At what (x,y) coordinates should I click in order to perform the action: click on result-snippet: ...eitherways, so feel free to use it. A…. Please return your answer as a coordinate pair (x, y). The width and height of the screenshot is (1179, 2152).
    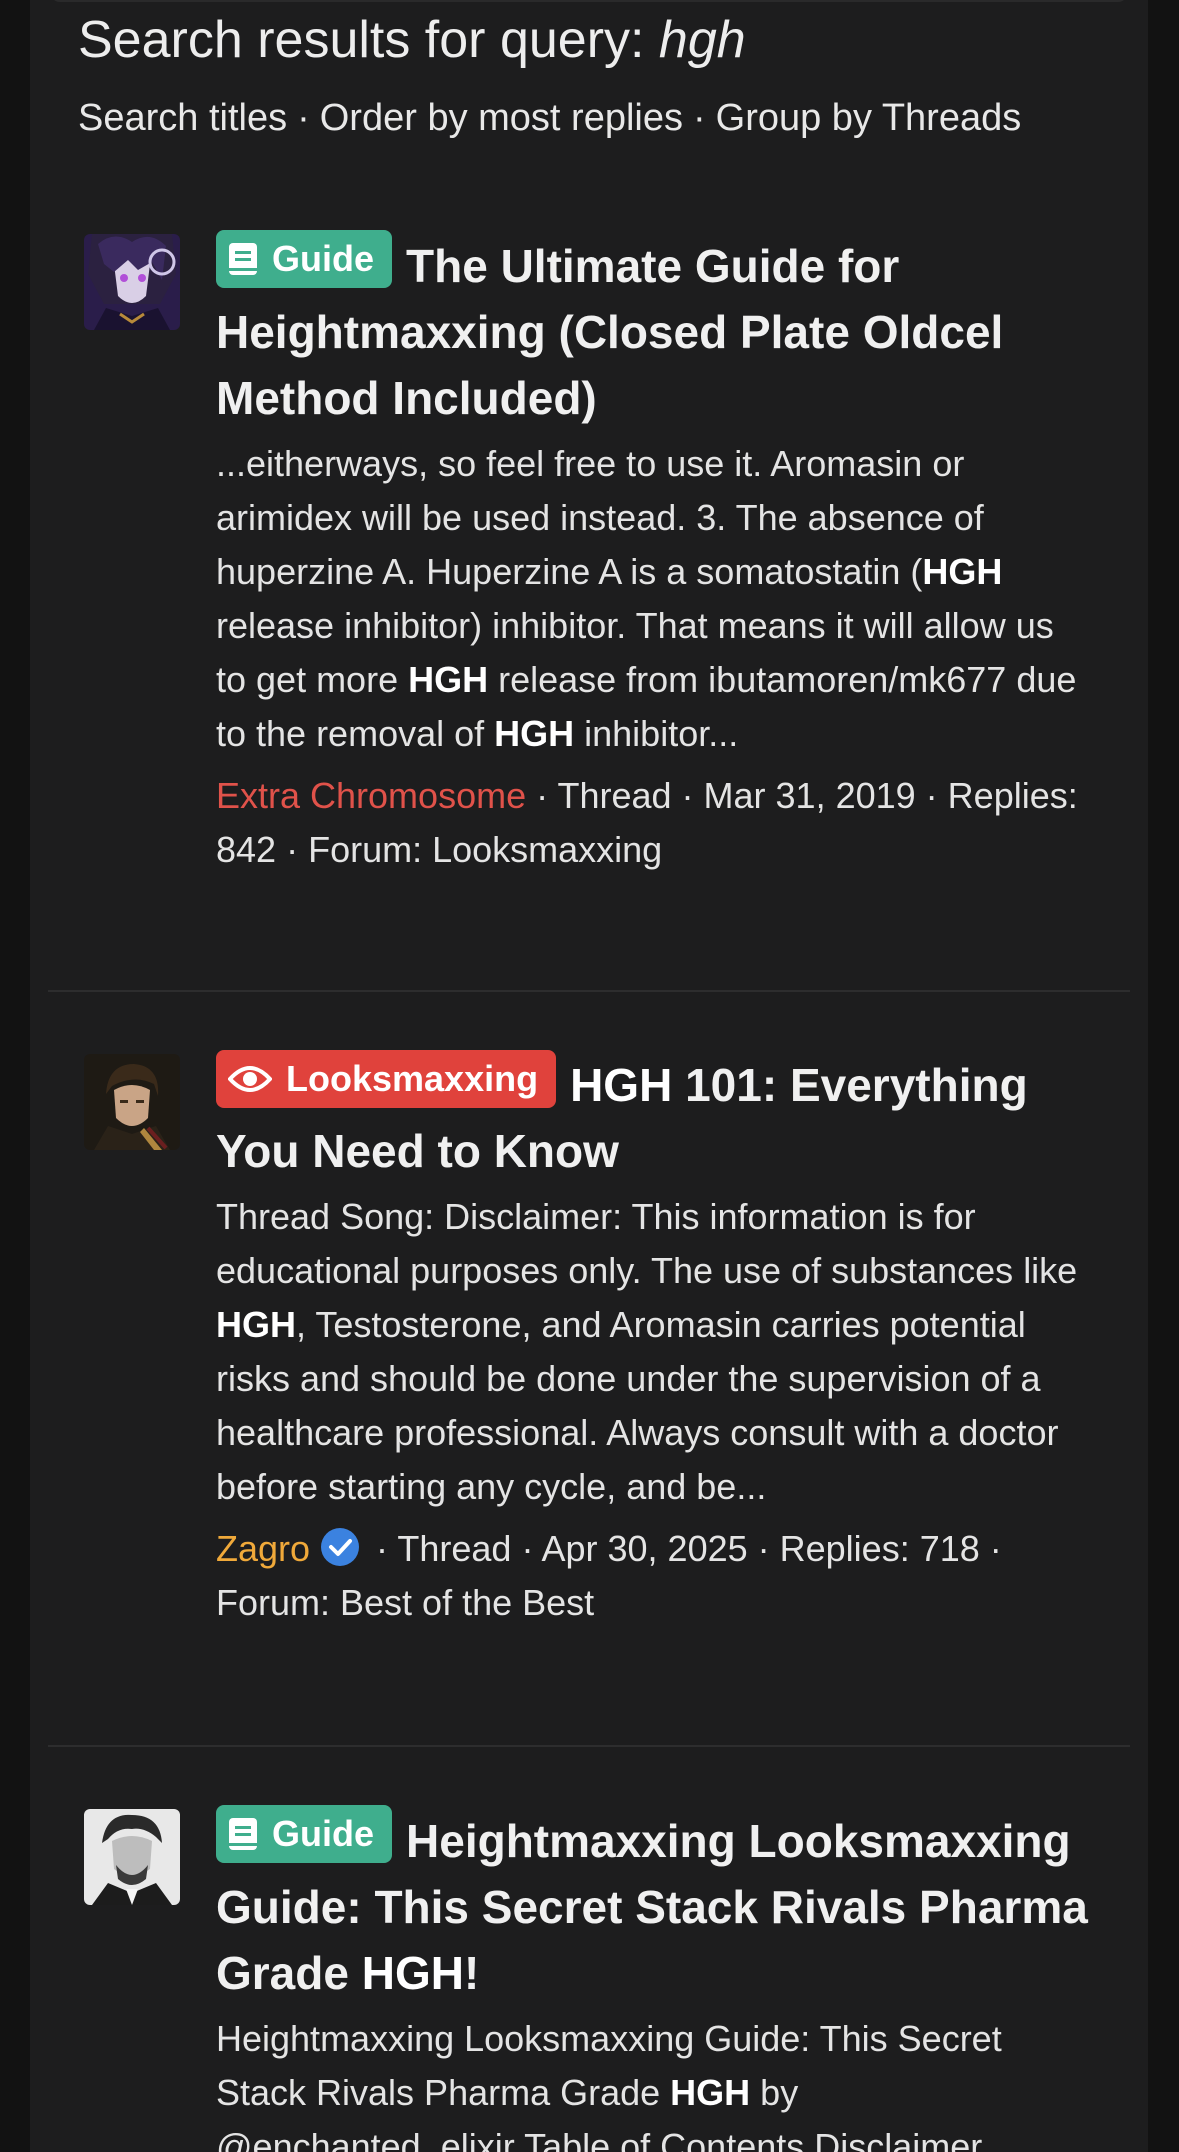
    Looking at the image, I should click on (653, 599).